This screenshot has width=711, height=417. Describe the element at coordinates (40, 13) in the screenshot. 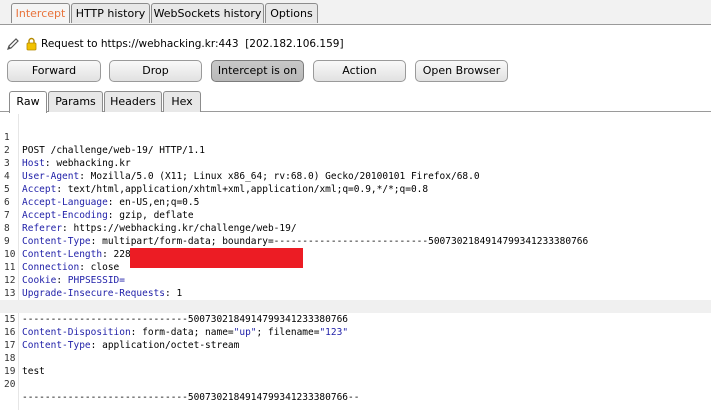

I see `tab-intercept: Intercept` at that location.